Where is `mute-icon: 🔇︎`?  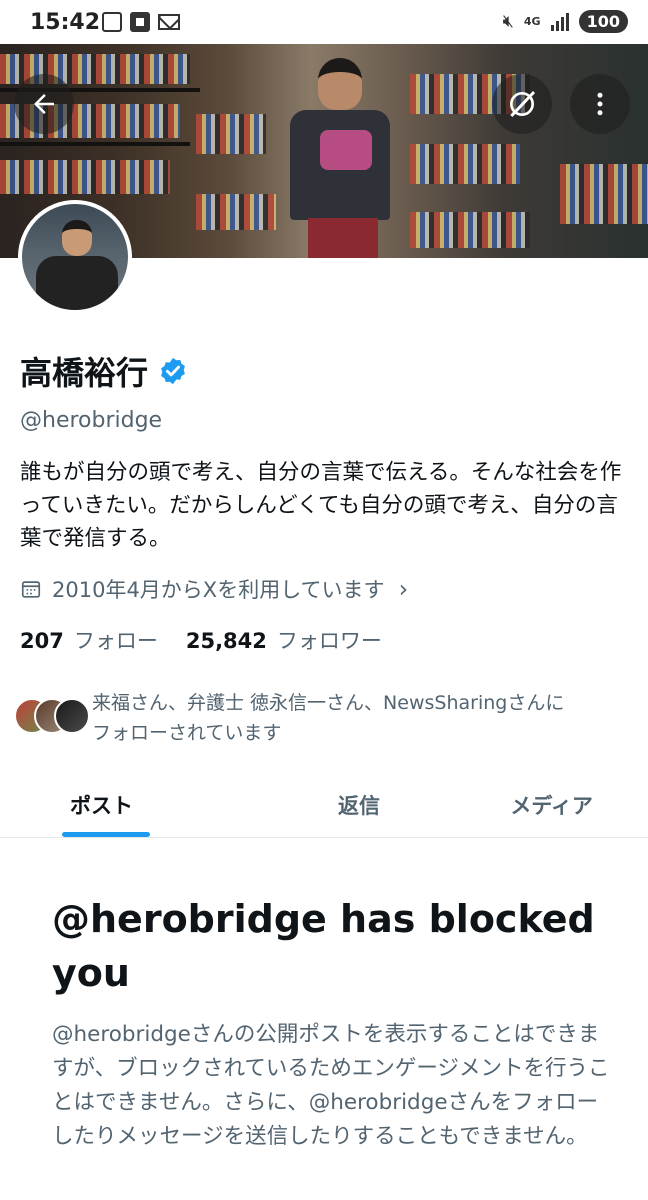
mute-icon: 🔇︎ is located at coordinates (508, 21).